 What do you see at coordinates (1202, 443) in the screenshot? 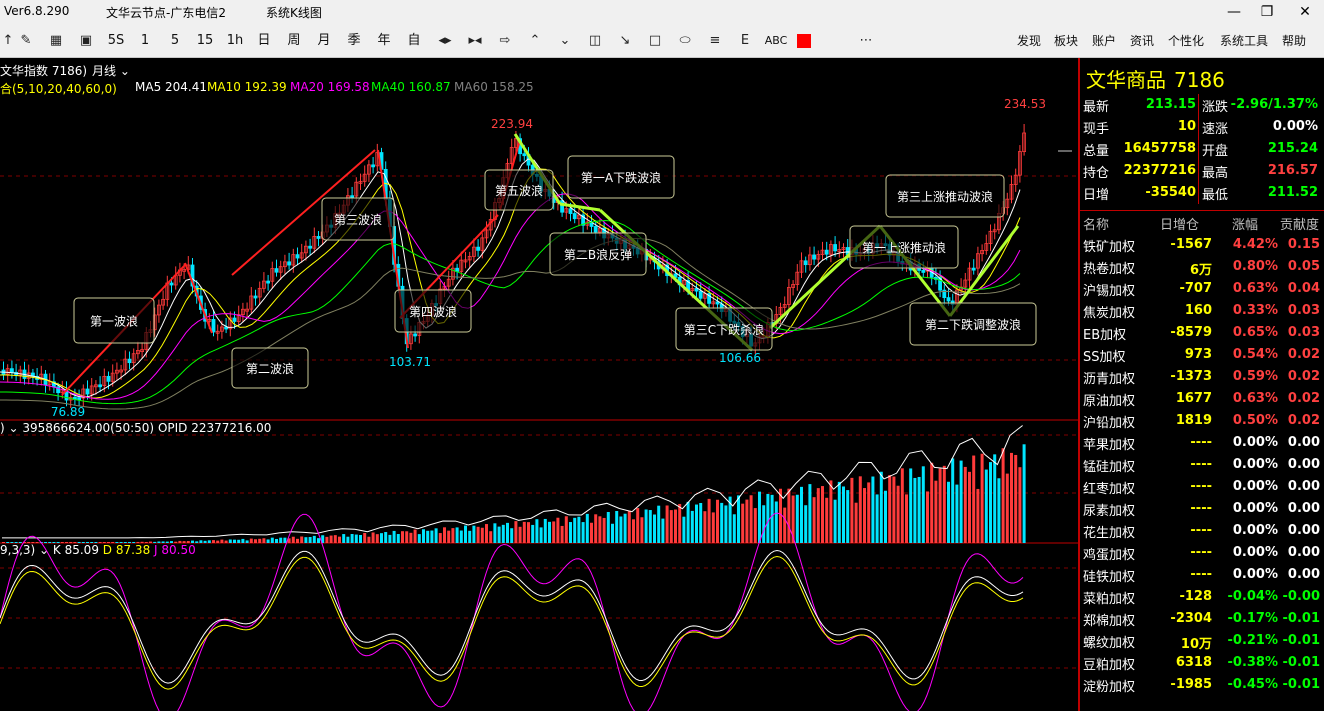
I see `table-row: 苹果加权 ---- 0.00% 0.00` at bounding box center [1202, 443].